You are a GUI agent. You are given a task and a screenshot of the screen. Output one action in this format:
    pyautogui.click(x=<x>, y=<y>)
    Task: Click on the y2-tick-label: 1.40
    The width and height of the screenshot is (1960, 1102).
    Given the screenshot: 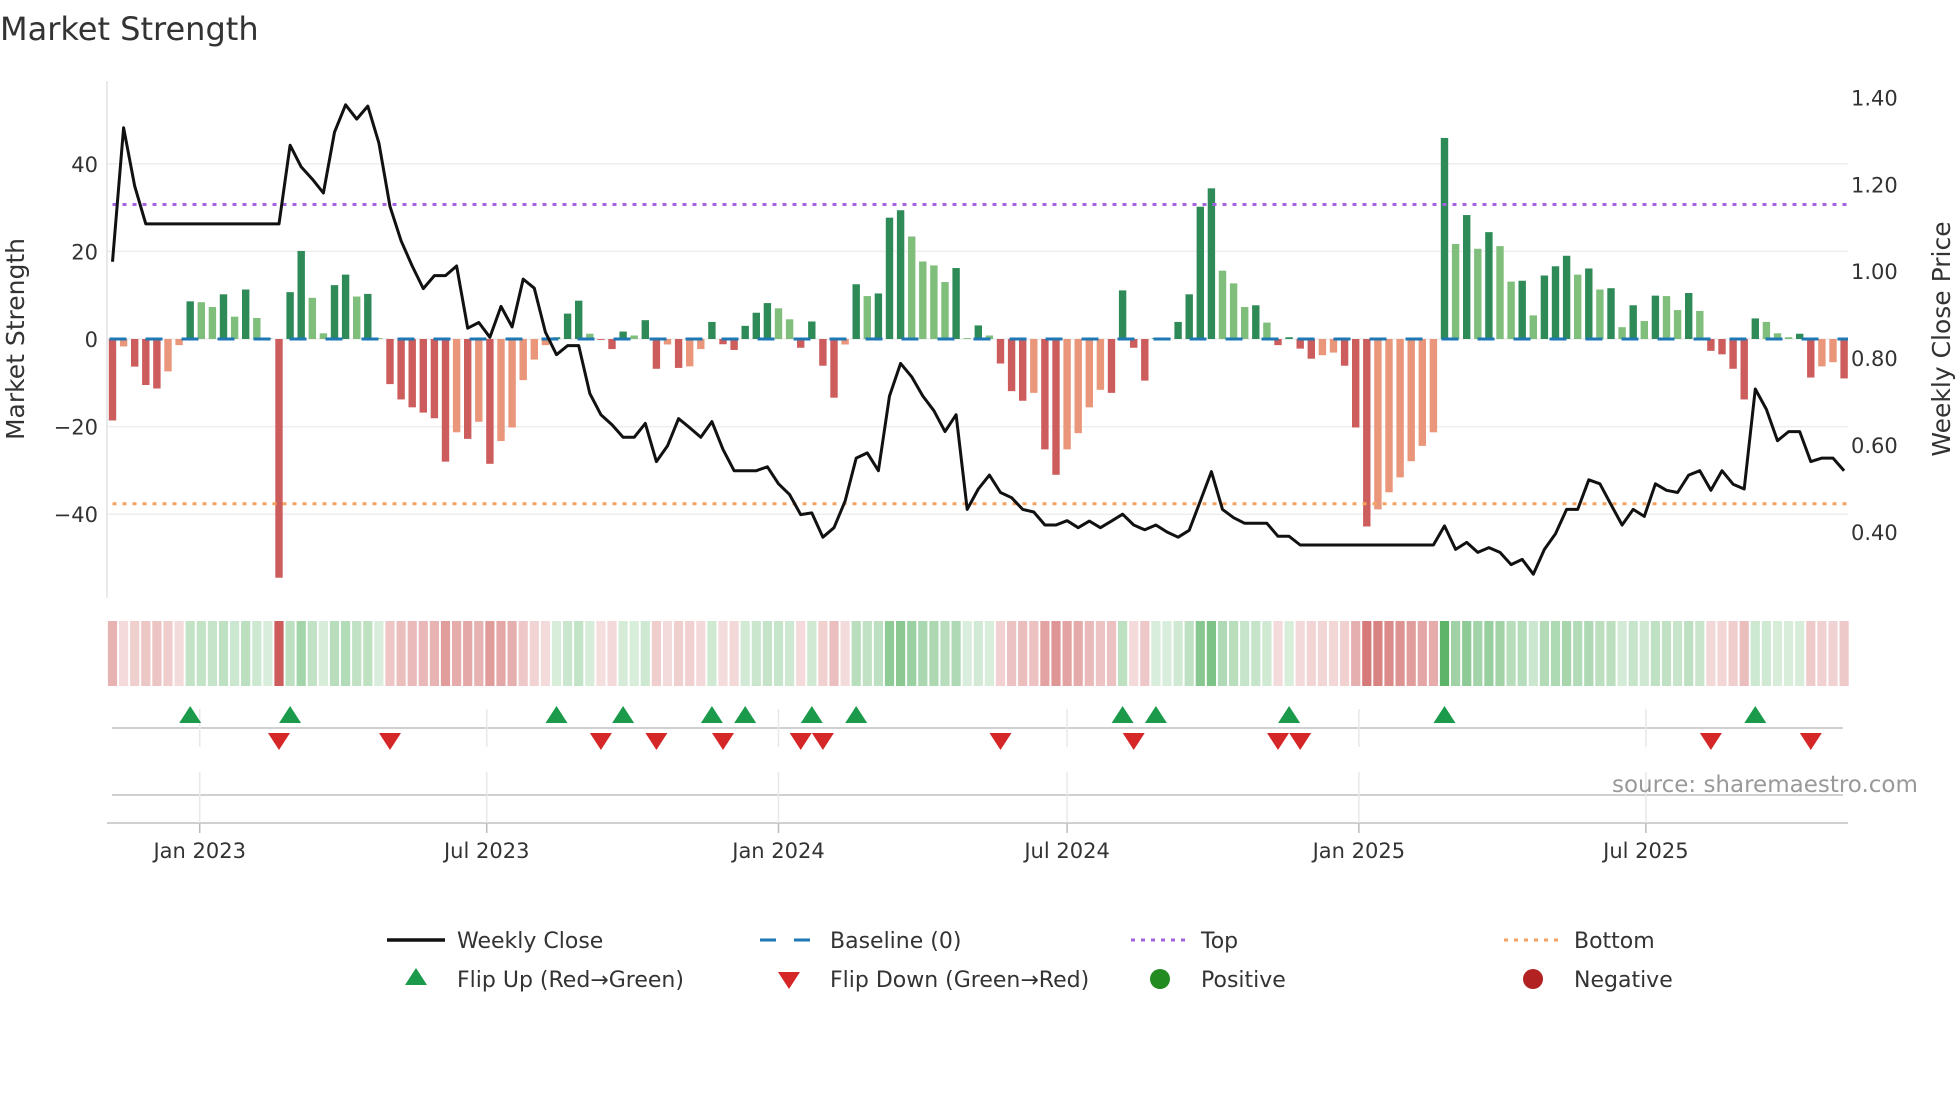 What is the action you would take?
    pyautogui.click(x=1874, y=98)
    